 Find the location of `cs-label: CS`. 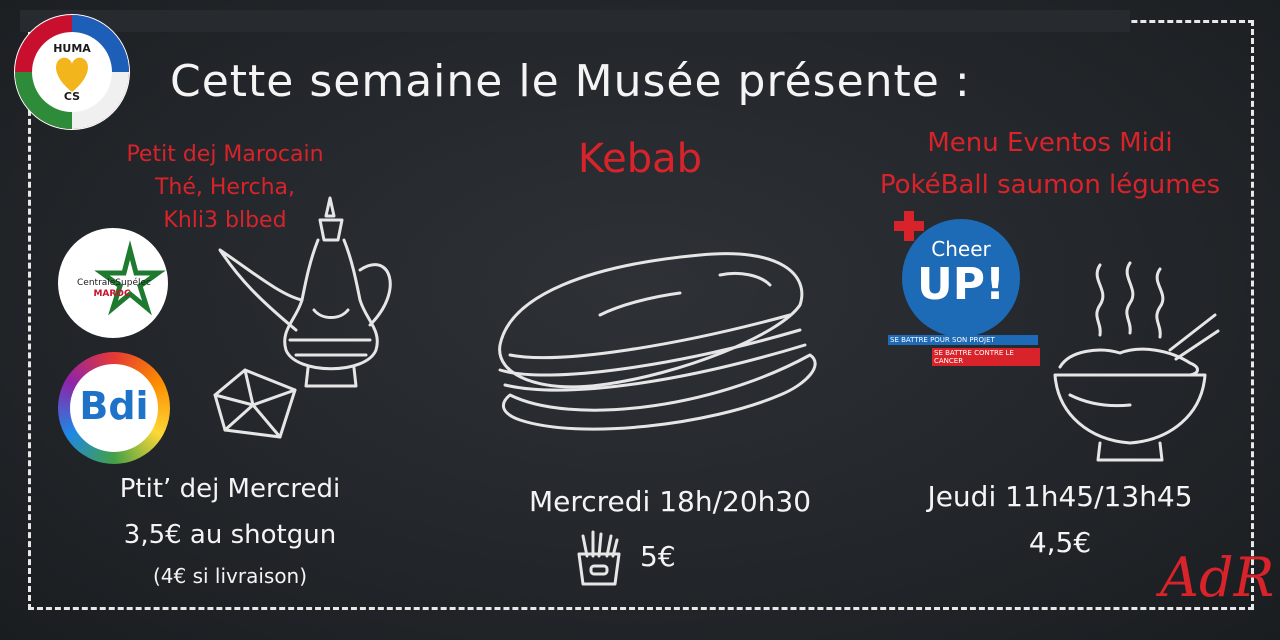

cs-label: CS is located at coordinates (72, 96).